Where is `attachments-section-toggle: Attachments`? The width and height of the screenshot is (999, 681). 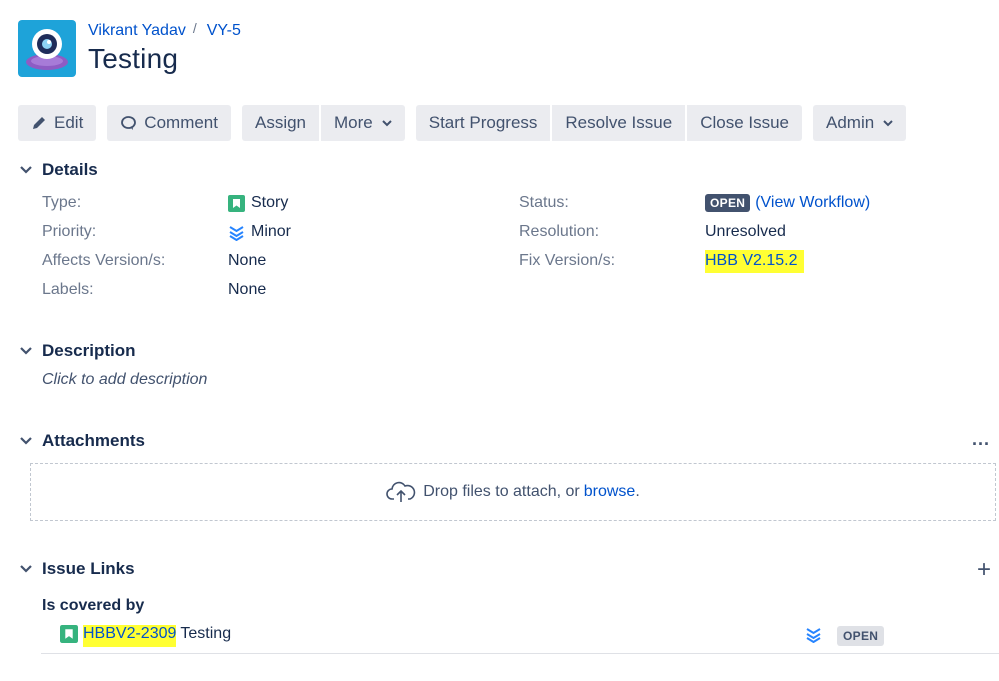
attachments-section-toggle: Attachments is located at coordinates (82, 441).